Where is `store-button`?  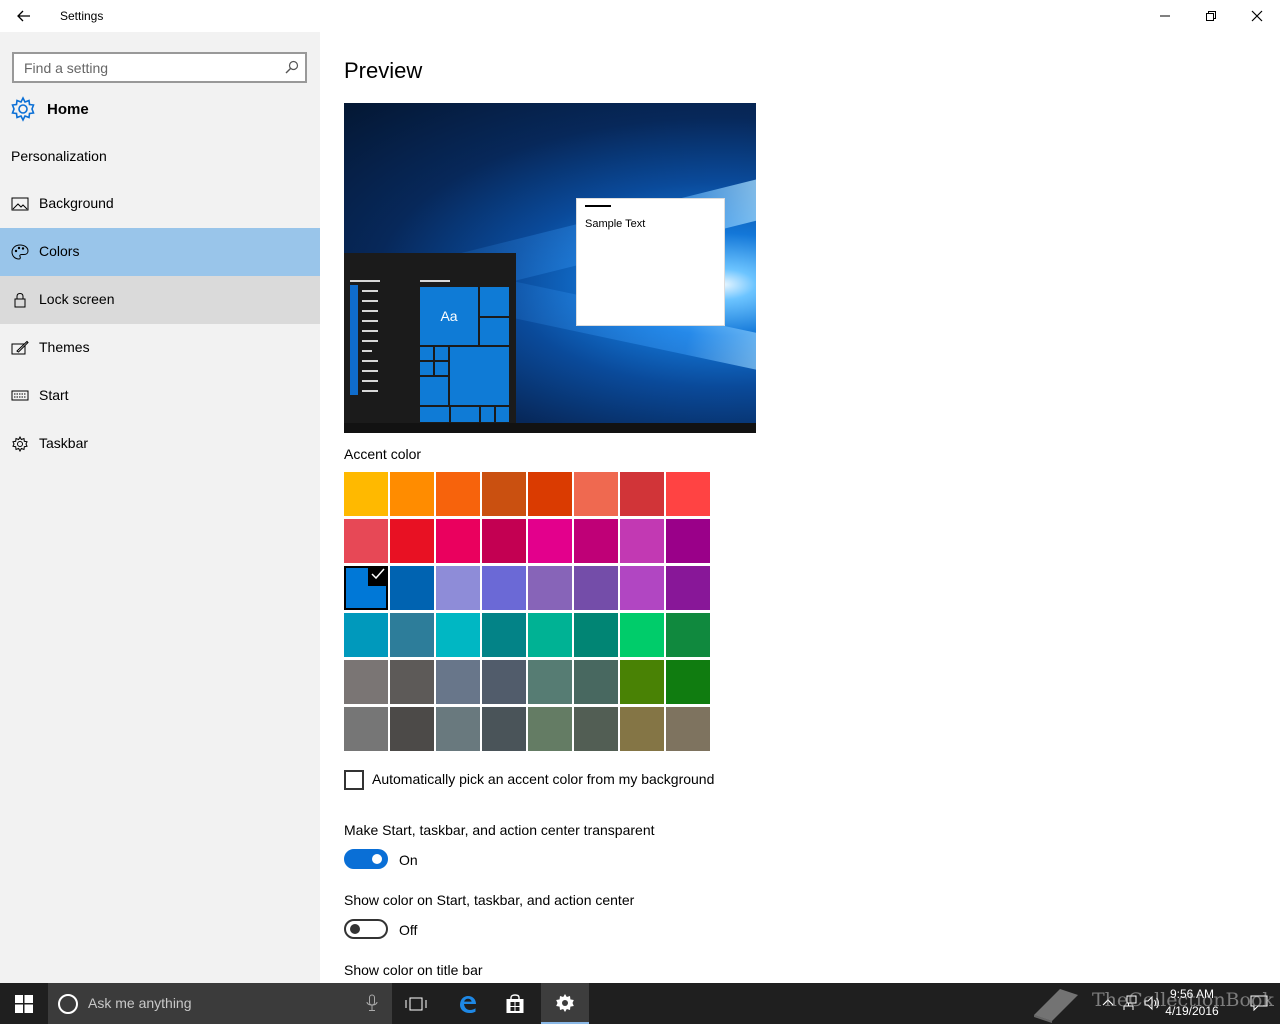
store-button is located at coordinates (515, 1003).